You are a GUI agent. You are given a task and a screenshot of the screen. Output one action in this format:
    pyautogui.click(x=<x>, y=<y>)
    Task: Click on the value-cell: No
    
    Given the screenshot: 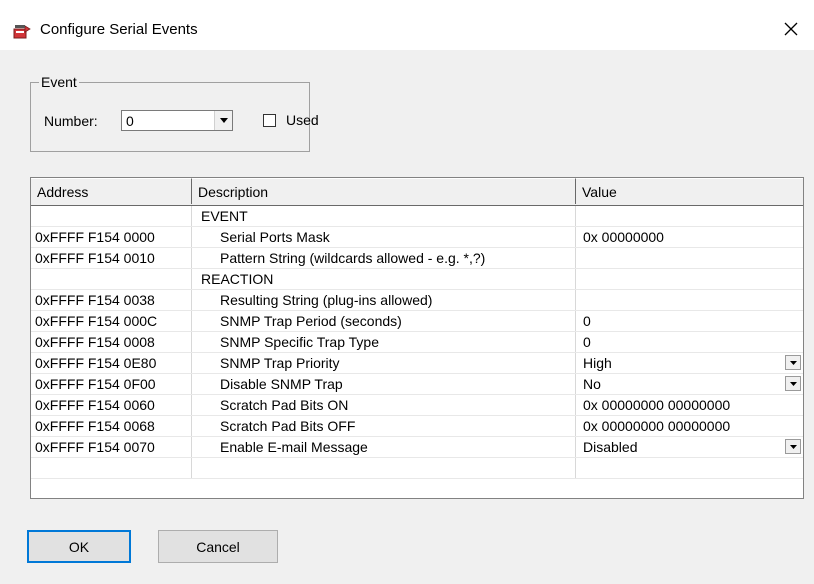 What is the action you would take?
    pyautogui.click(x=689, y=384)
    